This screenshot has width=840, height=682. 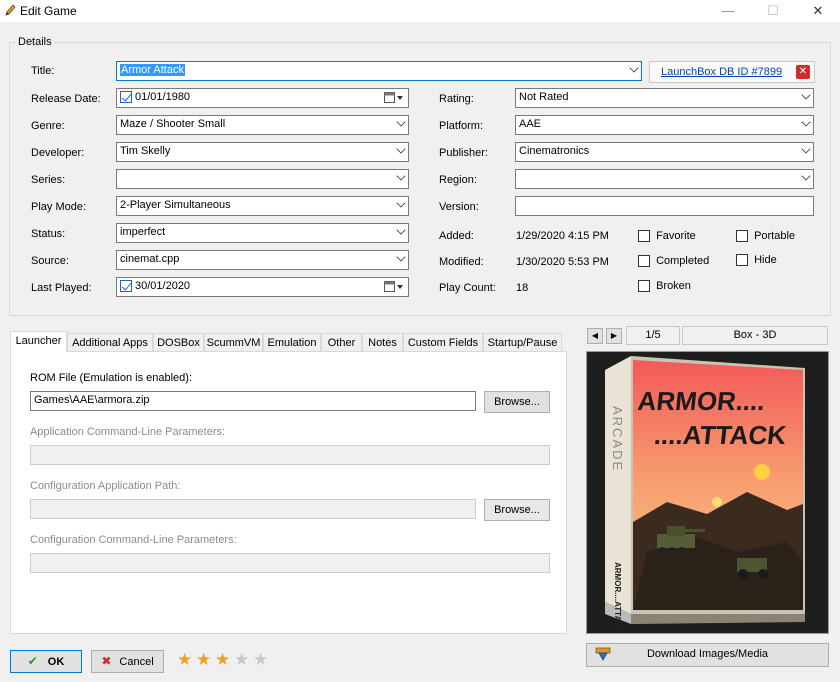 I want to click on publisher-combo: Cinematronics, so click(x=664, y=152).